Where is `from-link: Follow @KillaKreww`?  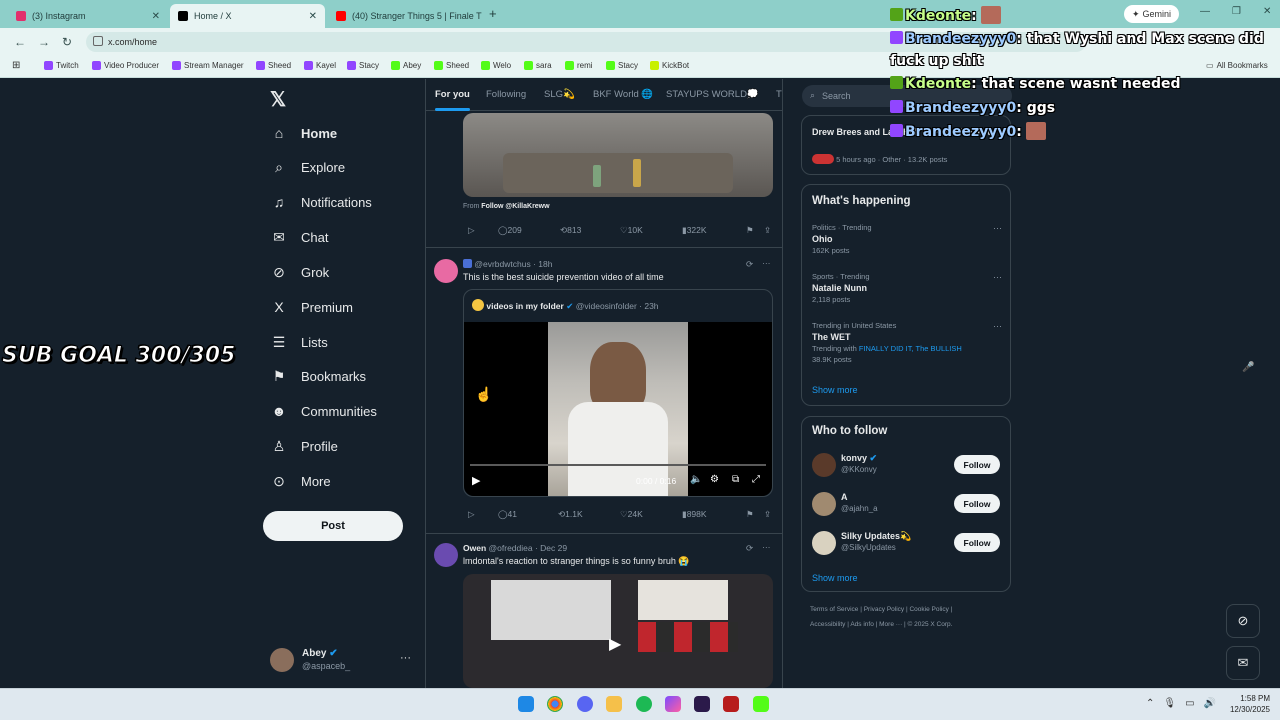 from-link: Follow @KillaKreww is located at coordinates (515, 206).